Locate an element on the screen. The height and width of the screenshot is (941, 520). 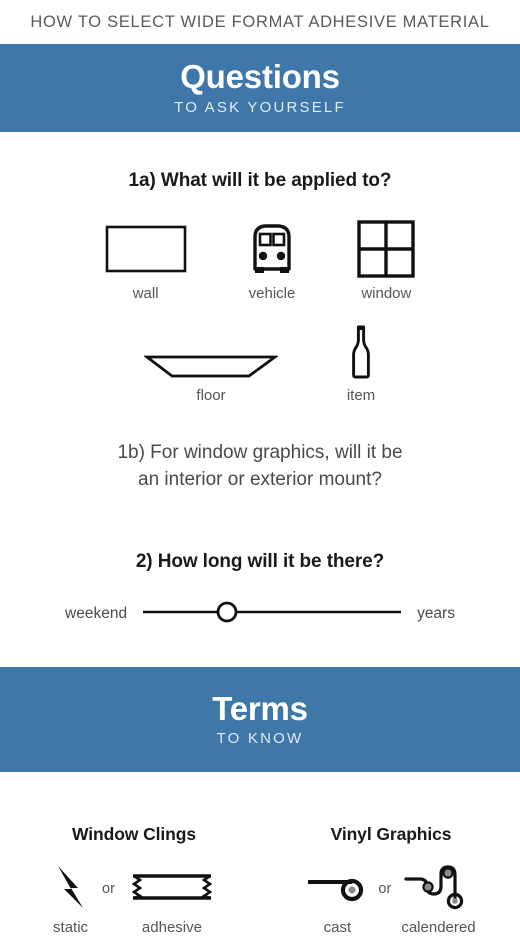
question-1a-options-row-2: floor item is located at coordinates (260, 364).